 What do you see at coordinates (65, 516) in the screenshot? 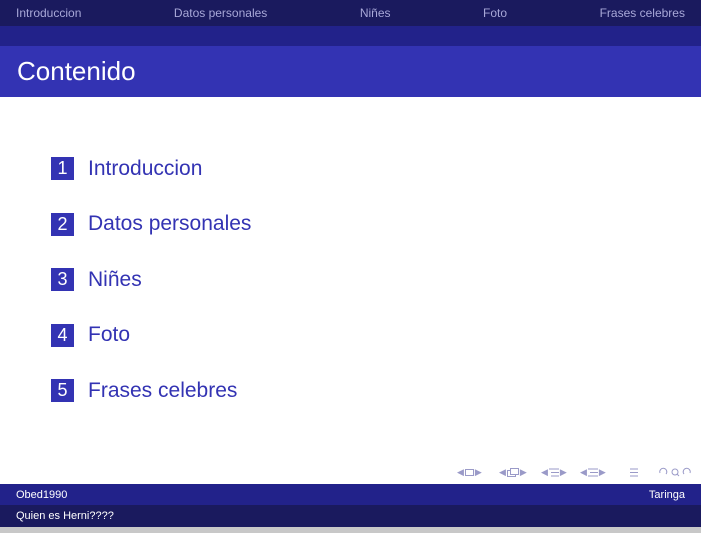
I see `footer-title: Quien es Herni????` at bounding box center [65, 516].